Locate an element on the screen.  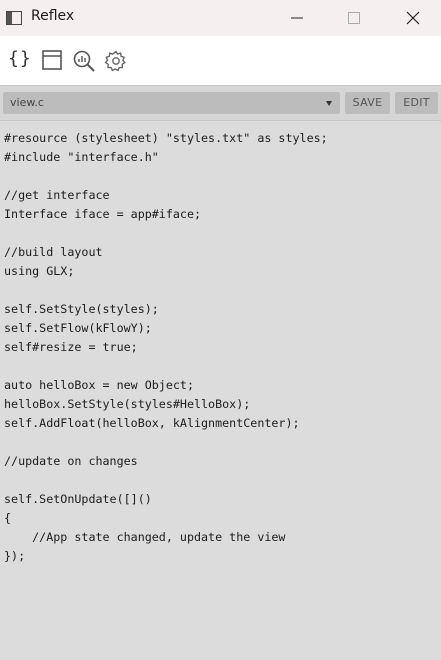
maximize-icon is located at coordinates (354, 18).